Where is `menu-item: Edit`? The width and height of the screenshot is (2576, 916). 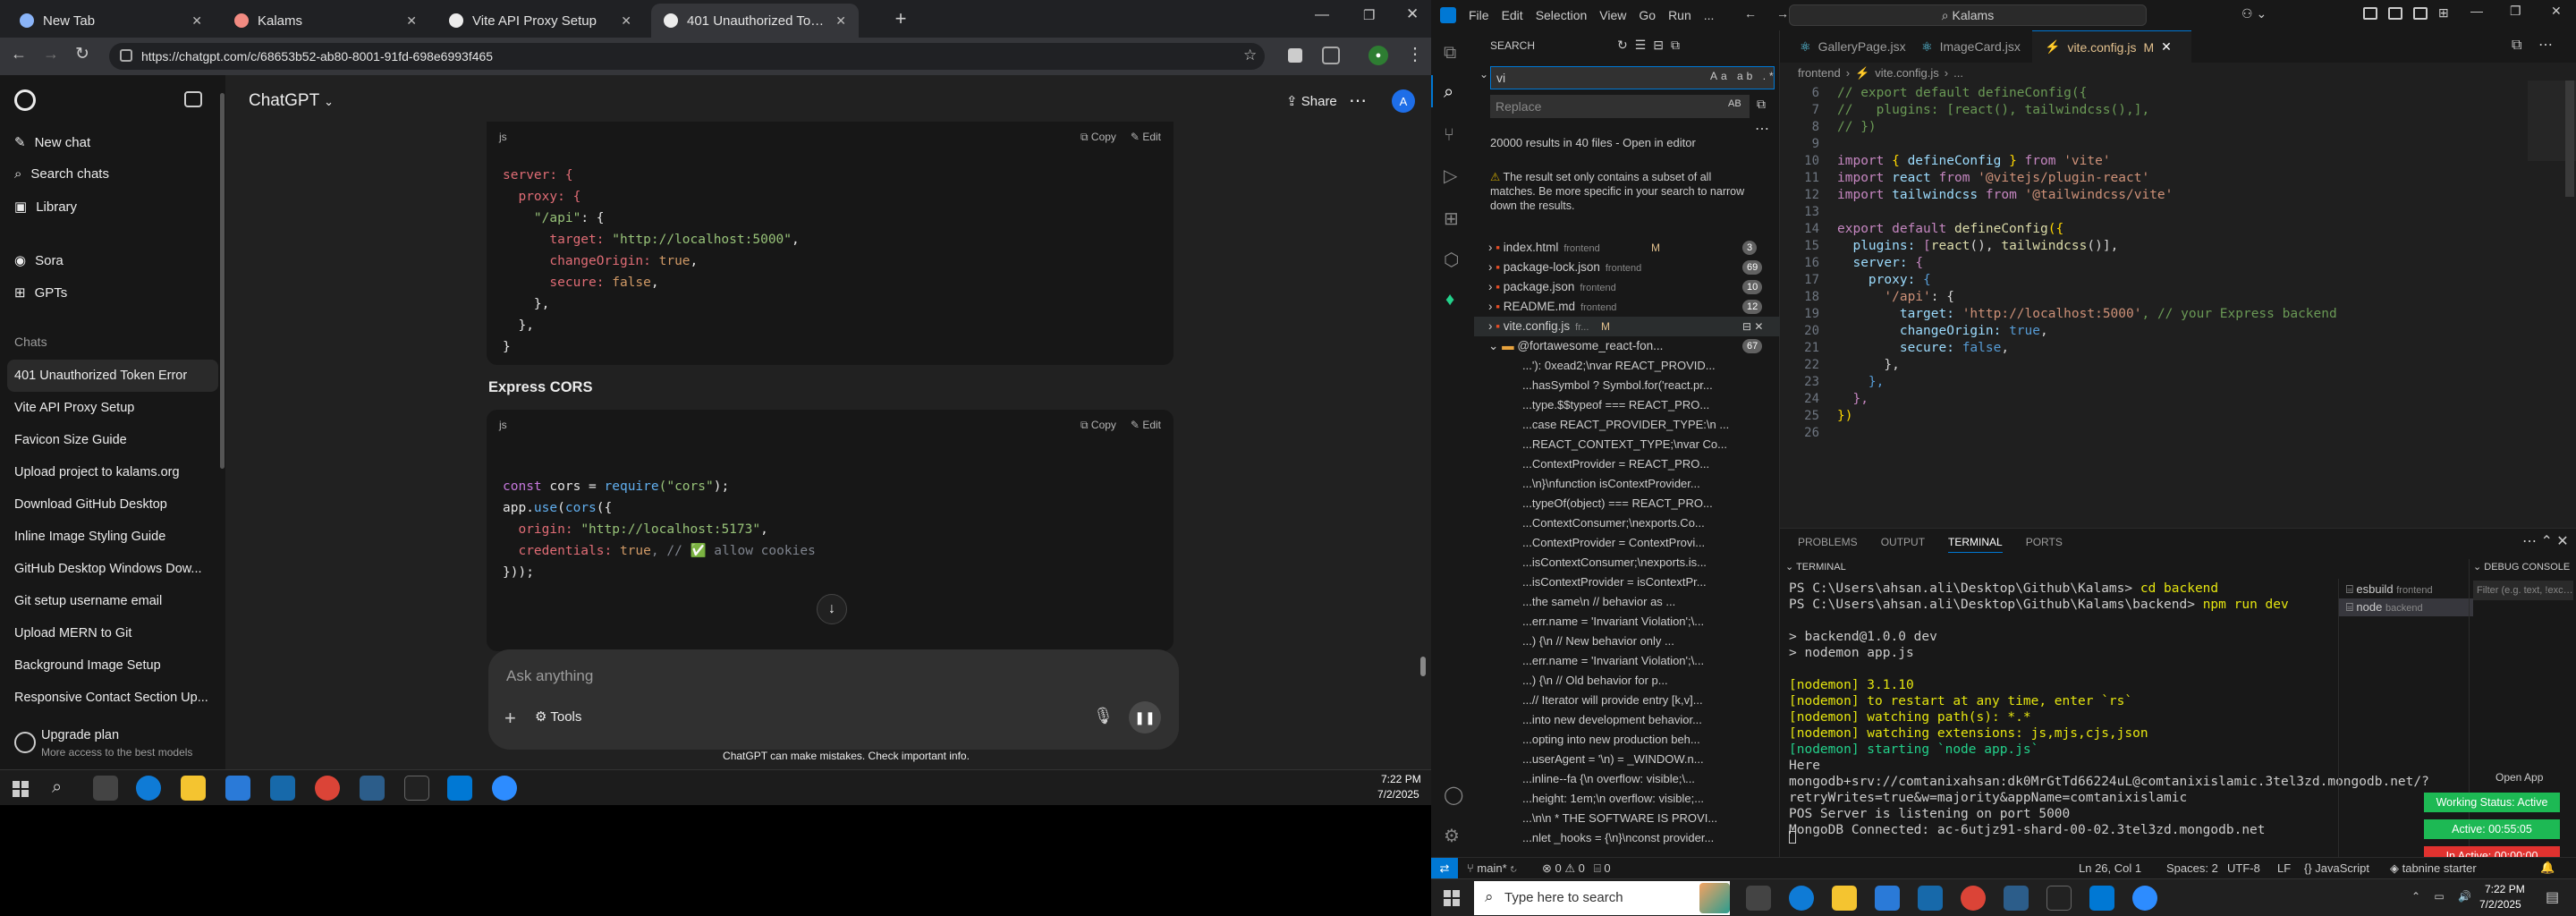 menu-item: Edit is located at coordinates (1512, 15).